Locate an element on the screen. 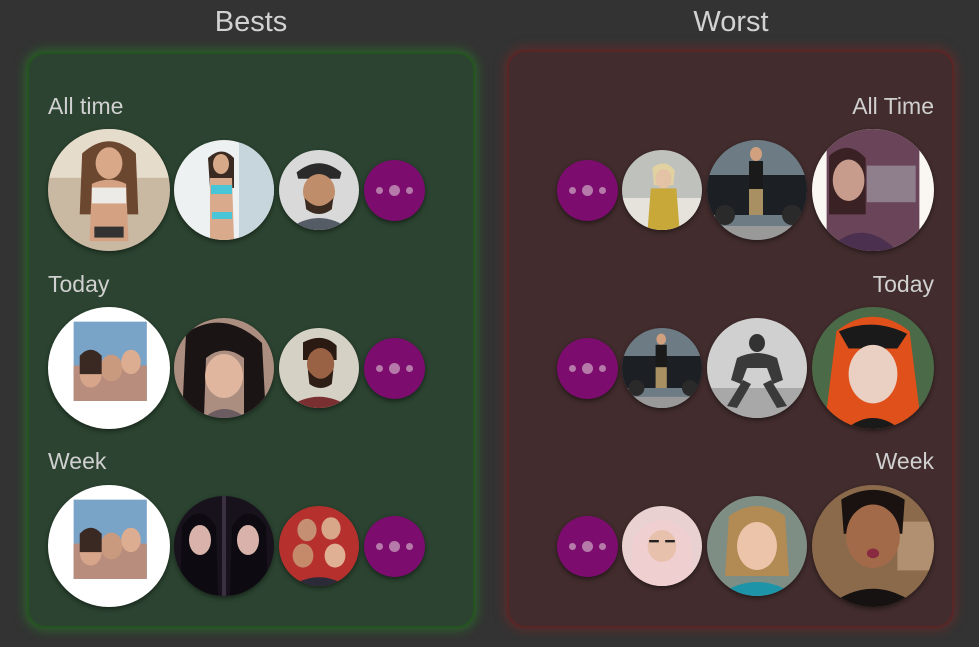  bests-all-time-label: All time is located at coordinates (86, 106).